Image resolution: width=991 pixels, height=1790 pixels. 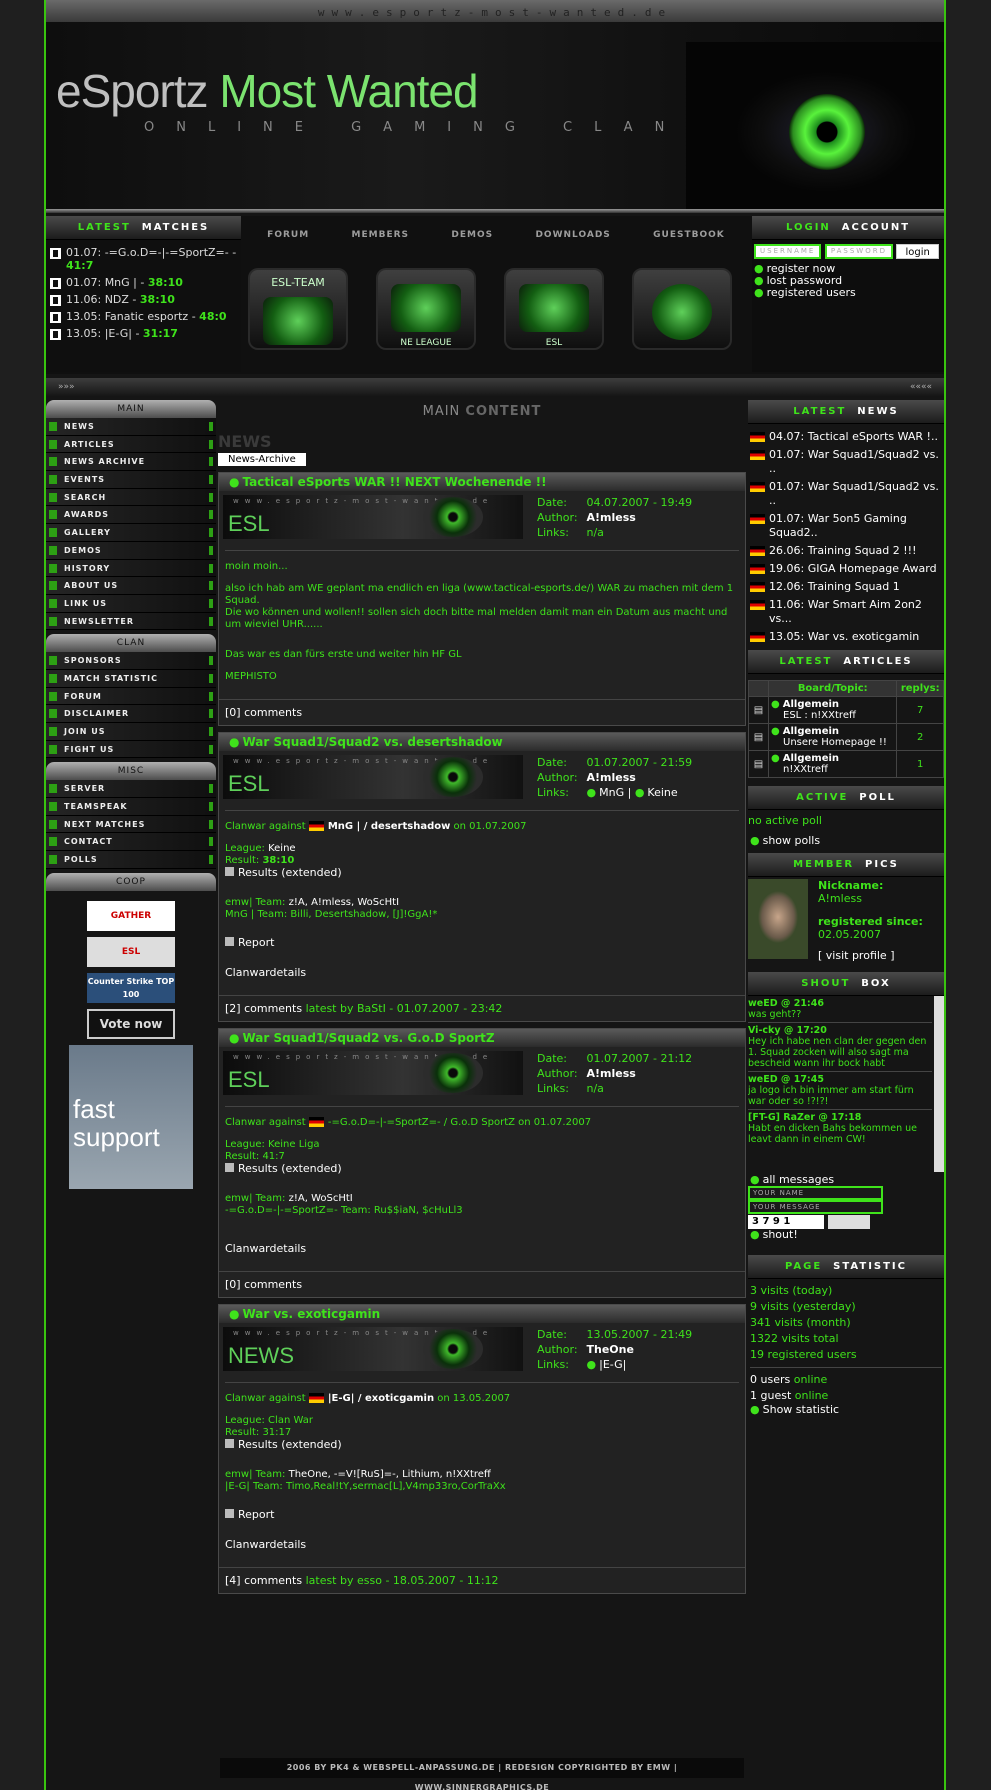 I want to click on nav-forum: FORUM, so click(x=288, y=237).